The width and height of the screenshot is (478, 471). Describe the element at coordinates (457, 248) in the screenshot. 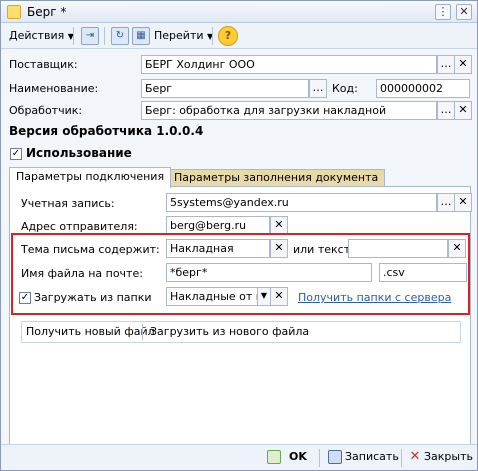

I see `or-text-clear-icon: ✕` at that location.